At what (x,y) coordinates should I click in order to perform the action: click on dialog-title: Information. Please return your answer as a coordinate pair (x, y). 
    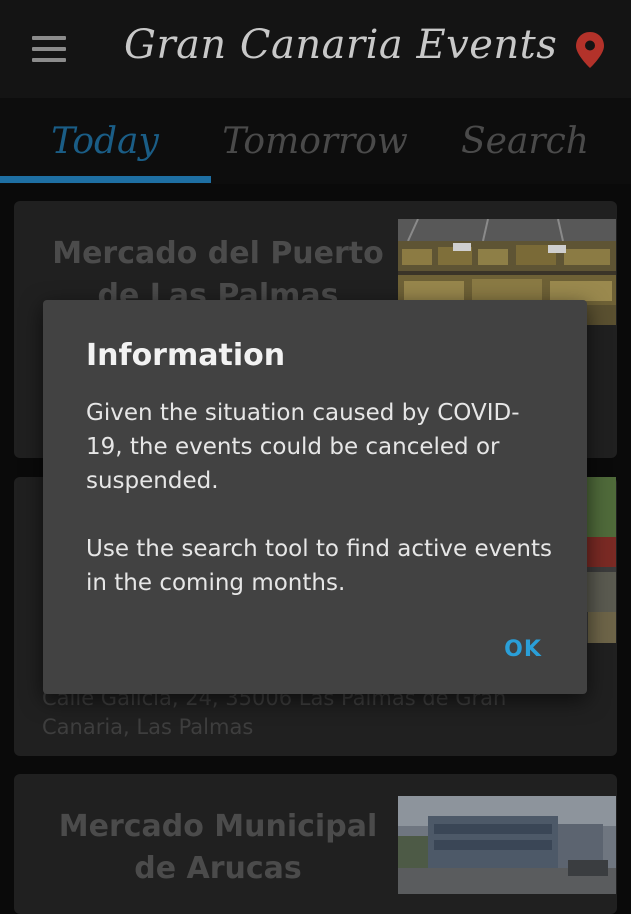
    Looking at the image, I should click on (186, 355).